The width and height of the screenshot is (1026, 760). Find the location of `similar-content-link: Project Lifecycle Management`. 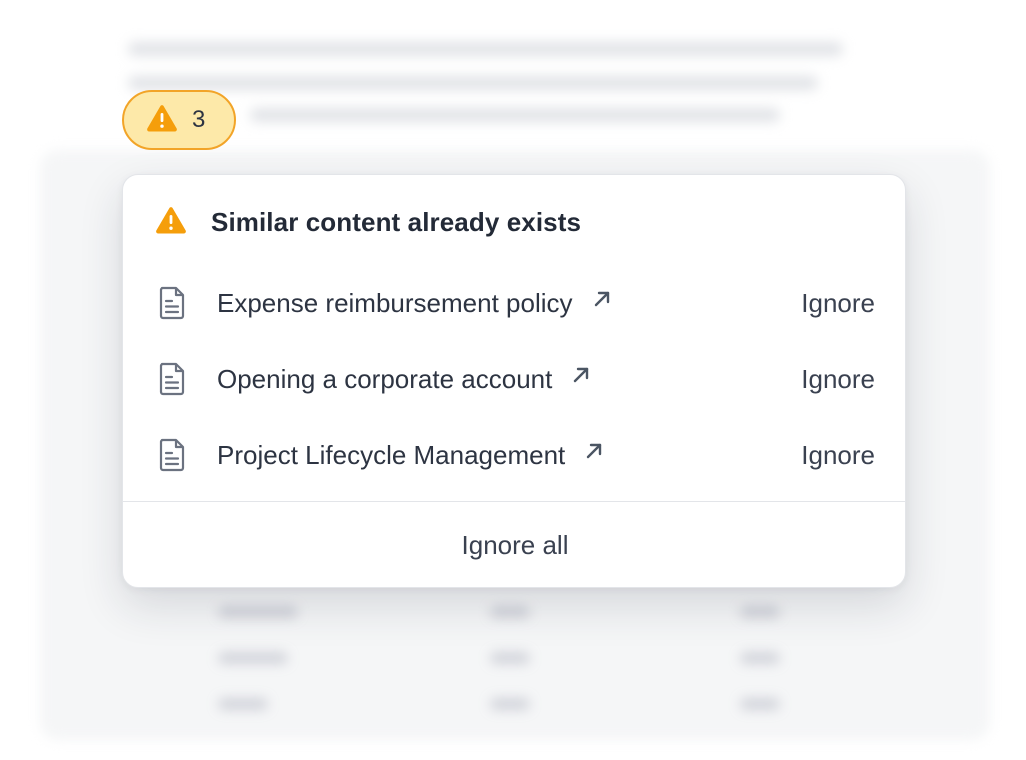

similar-content-link: Project Lifecycle Management is located at coordinates (411, 455).